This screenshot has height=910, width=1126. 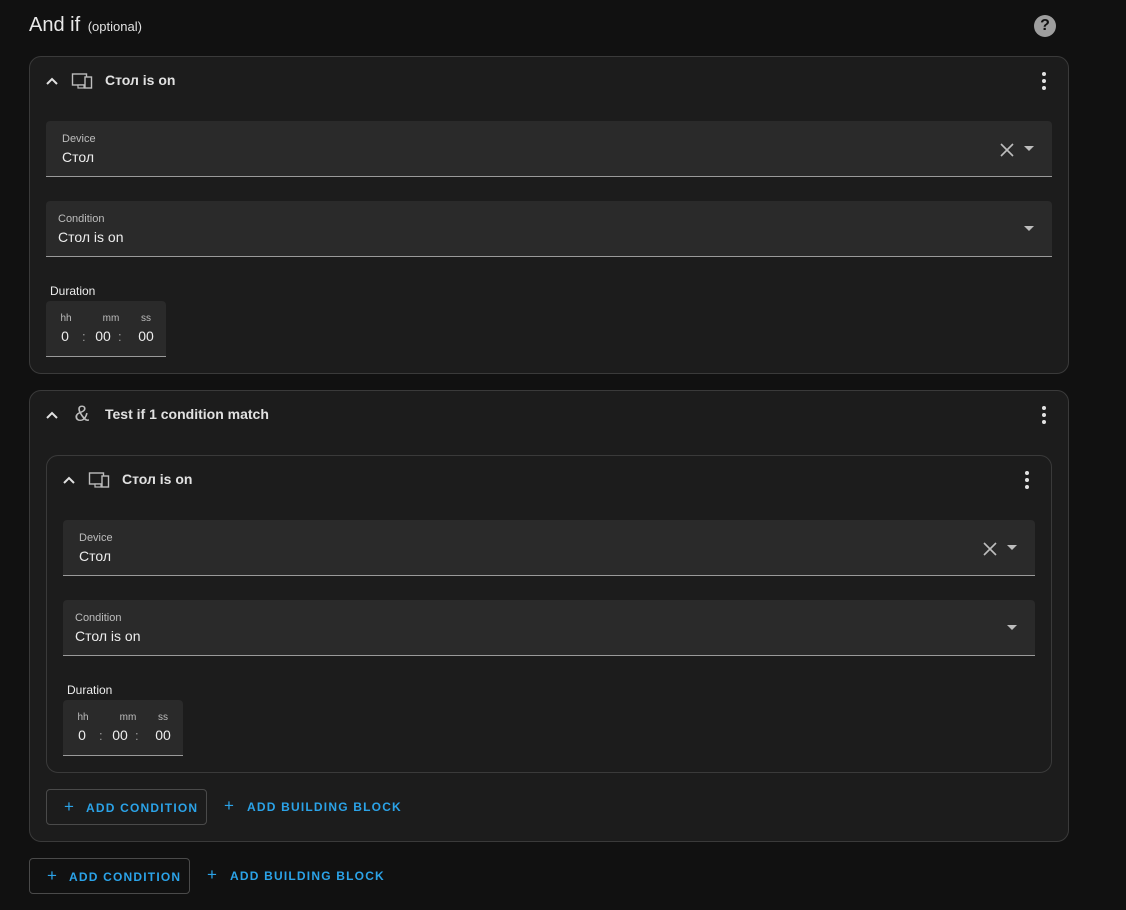 I want to click on condition-title: Test if 1 condition match, so click(x=187, y=414).